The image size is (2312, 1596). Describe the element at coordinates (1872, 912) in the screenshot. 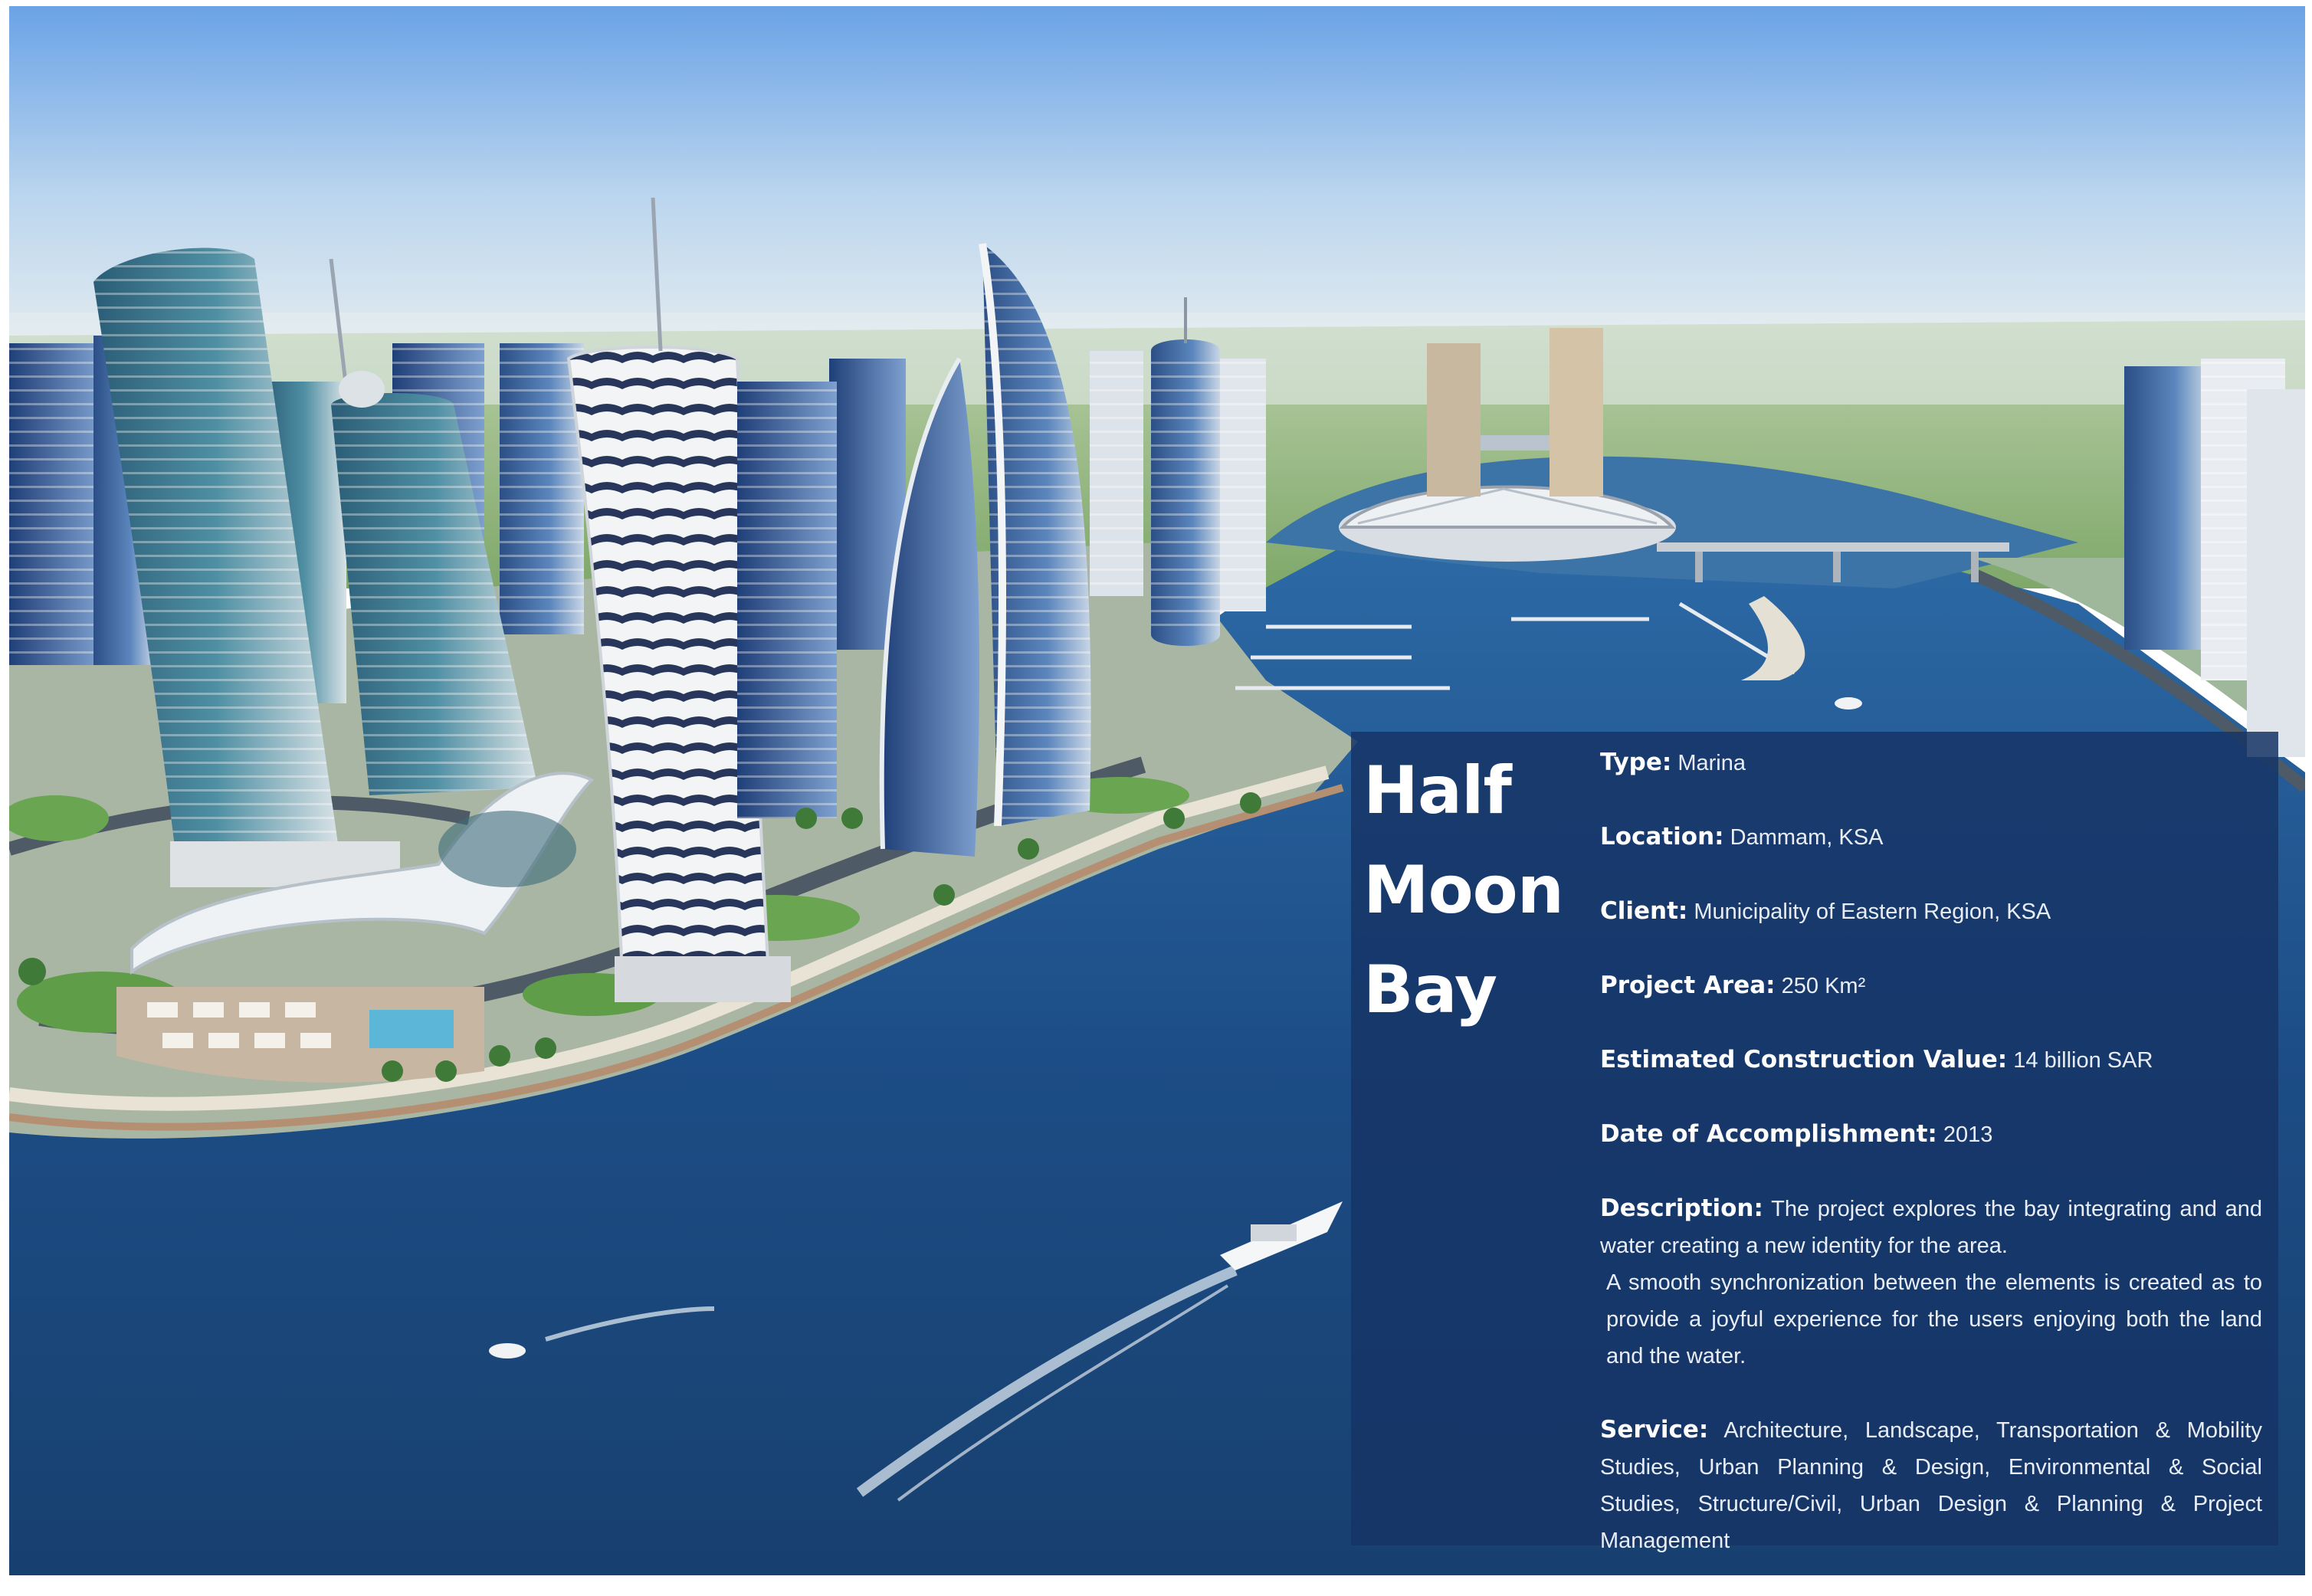

I see `field-value: Municipality of Eastern Region, KSA` at that location.